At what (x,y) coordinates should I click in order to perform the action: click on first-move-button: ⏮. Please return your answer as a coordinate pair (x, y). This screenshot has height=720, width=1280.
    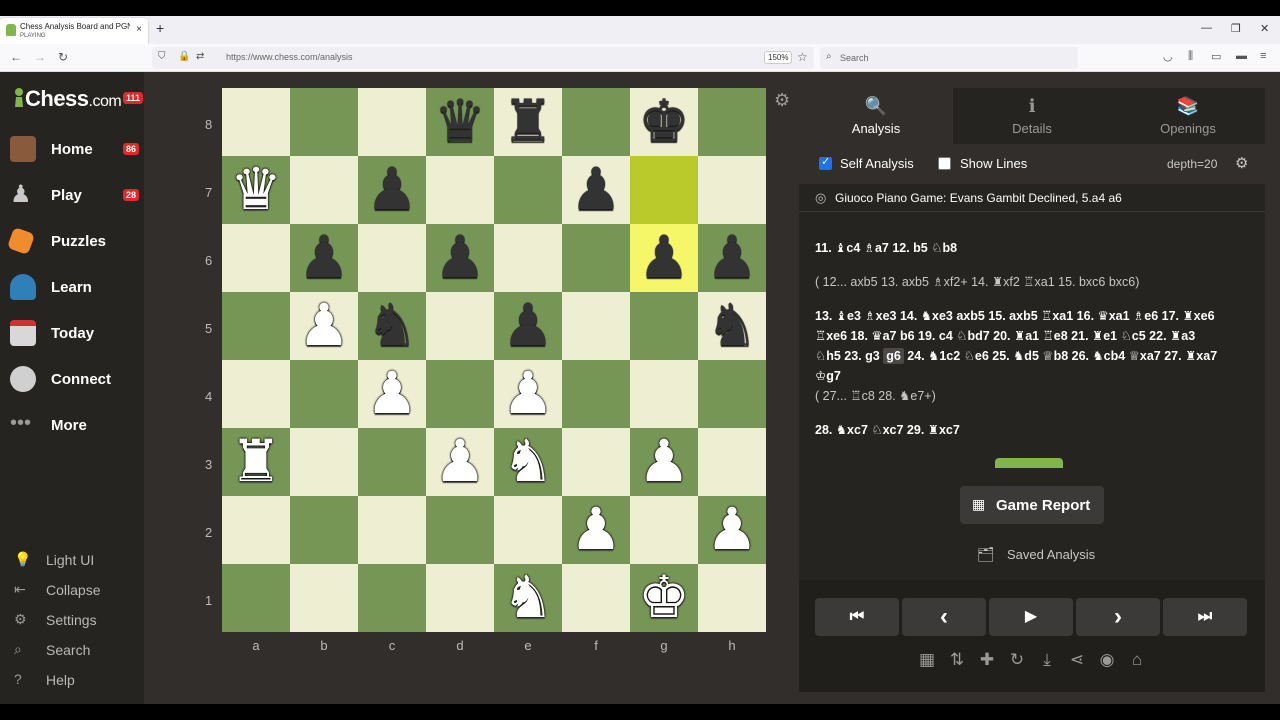
    Looking at the image, I should click on (857, 617).